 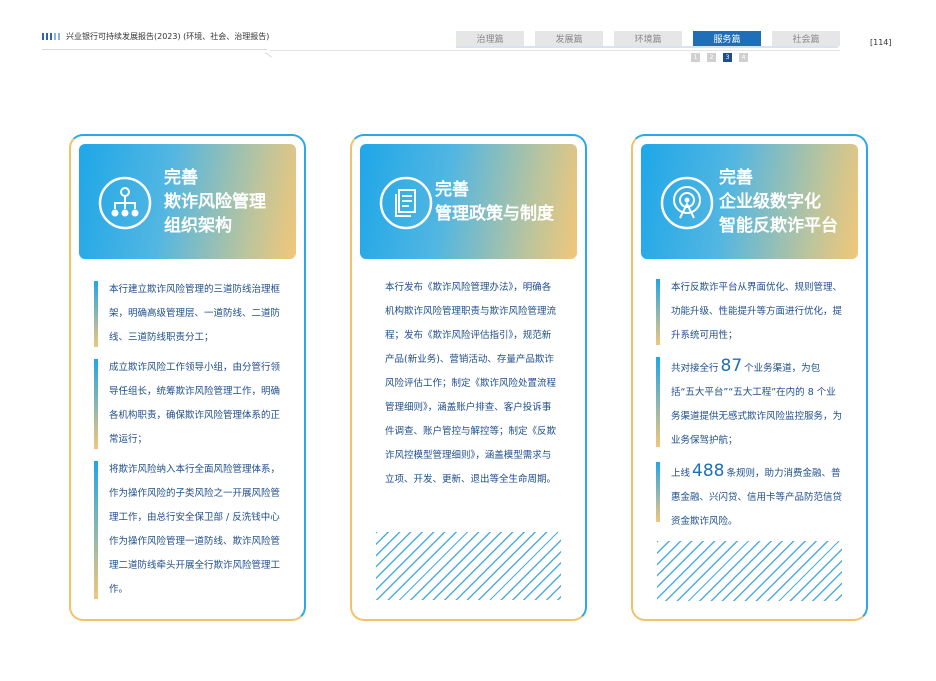 What do you see at coordinates (569, 38) in the screenshot?
I see `tab-development: 发展篇` at bounding box center [569, 38].